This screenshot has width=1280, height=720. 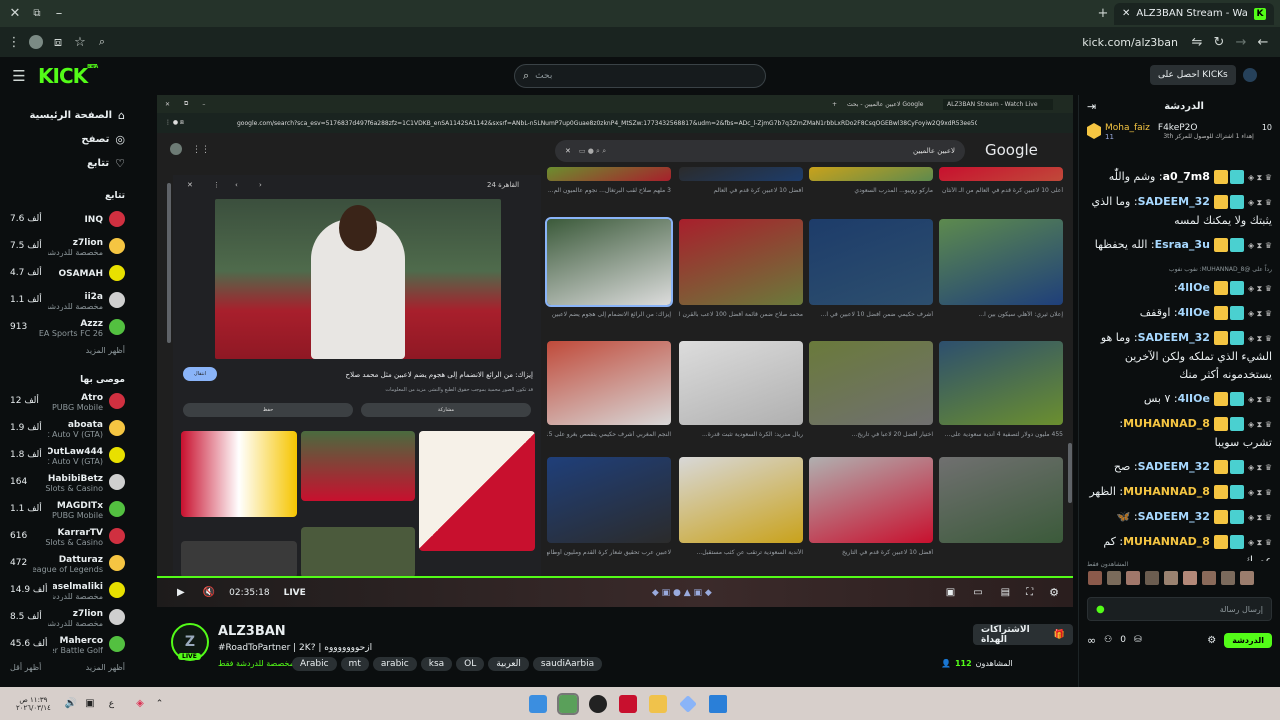 I want to click on visit-button: انتقال, so click(x=200, y=374).